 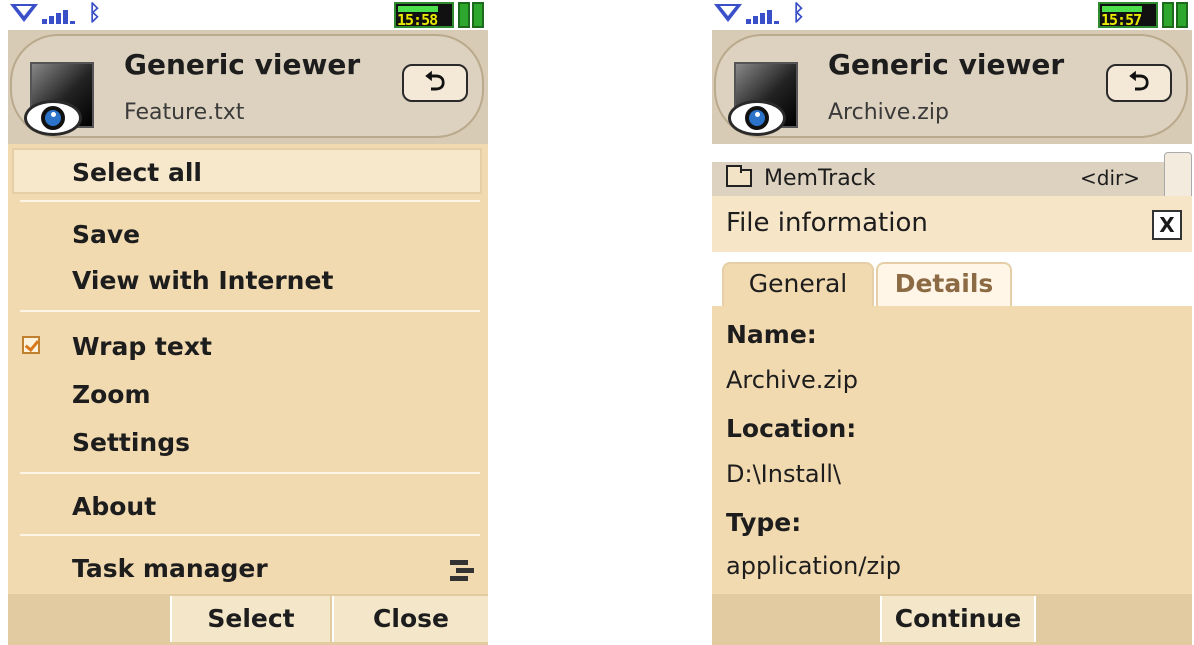 I want to click on menu-item-settings: Settings, so click(x=248, y=443).